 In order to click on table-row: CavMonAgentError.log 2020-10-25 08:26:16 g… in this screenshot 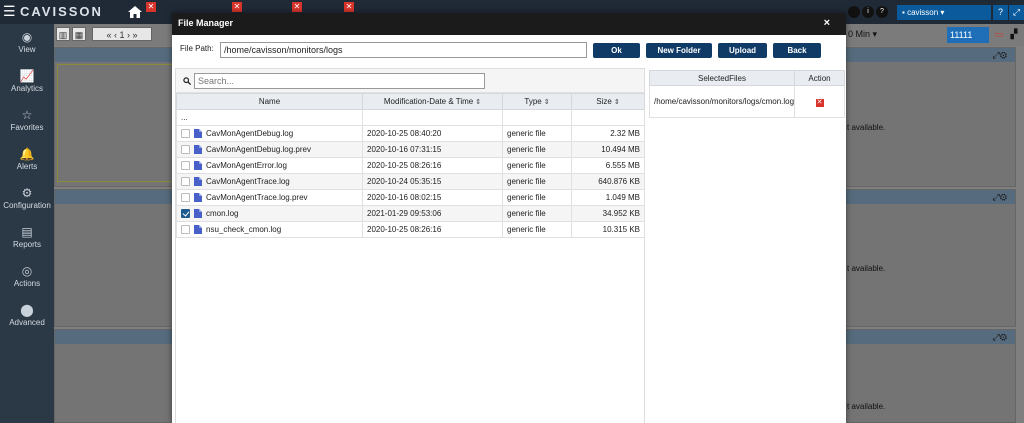, I will do `click(410, 165)`.